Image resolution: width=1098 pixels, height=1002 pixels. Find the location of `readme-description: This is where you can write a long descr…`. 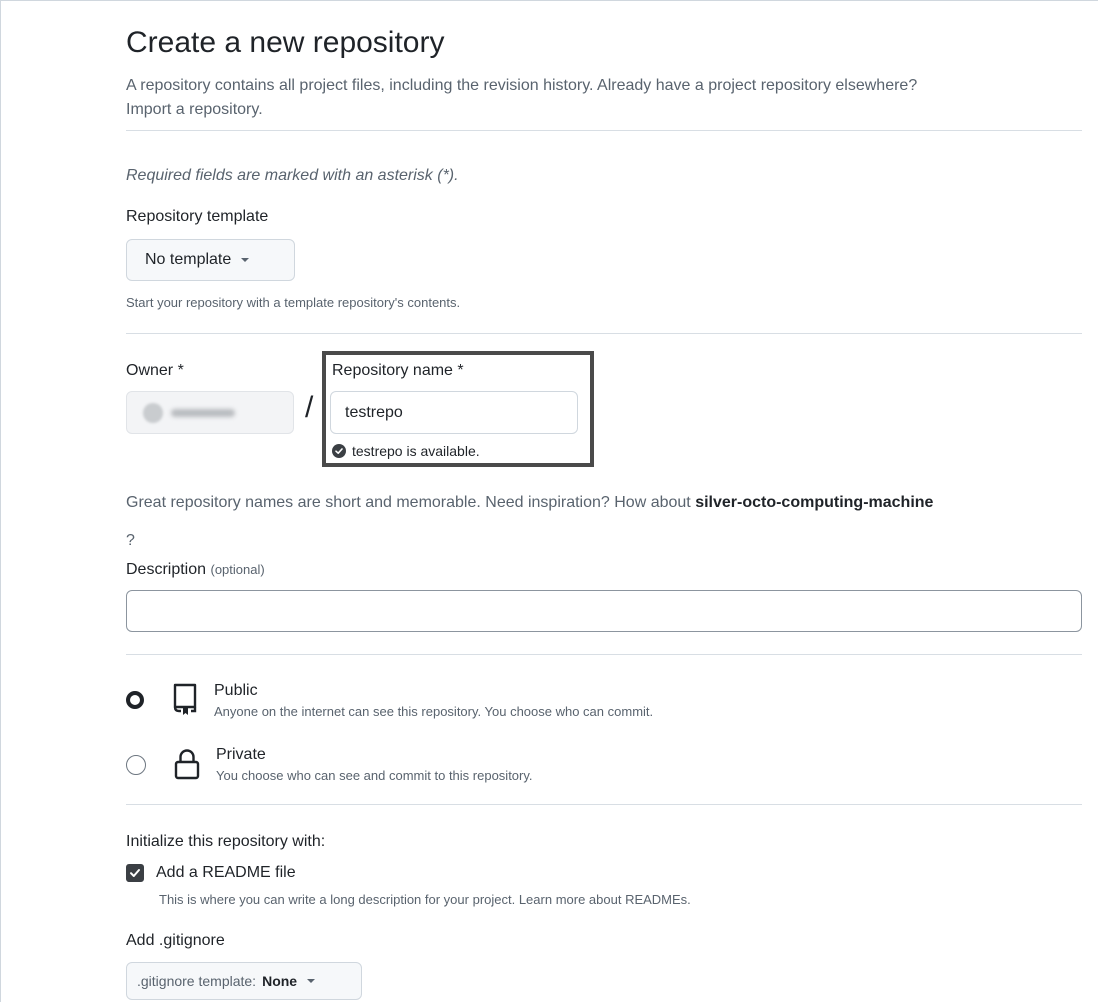

readme-description: This is where you can write a long descr… is located at coordinates (425, 899).